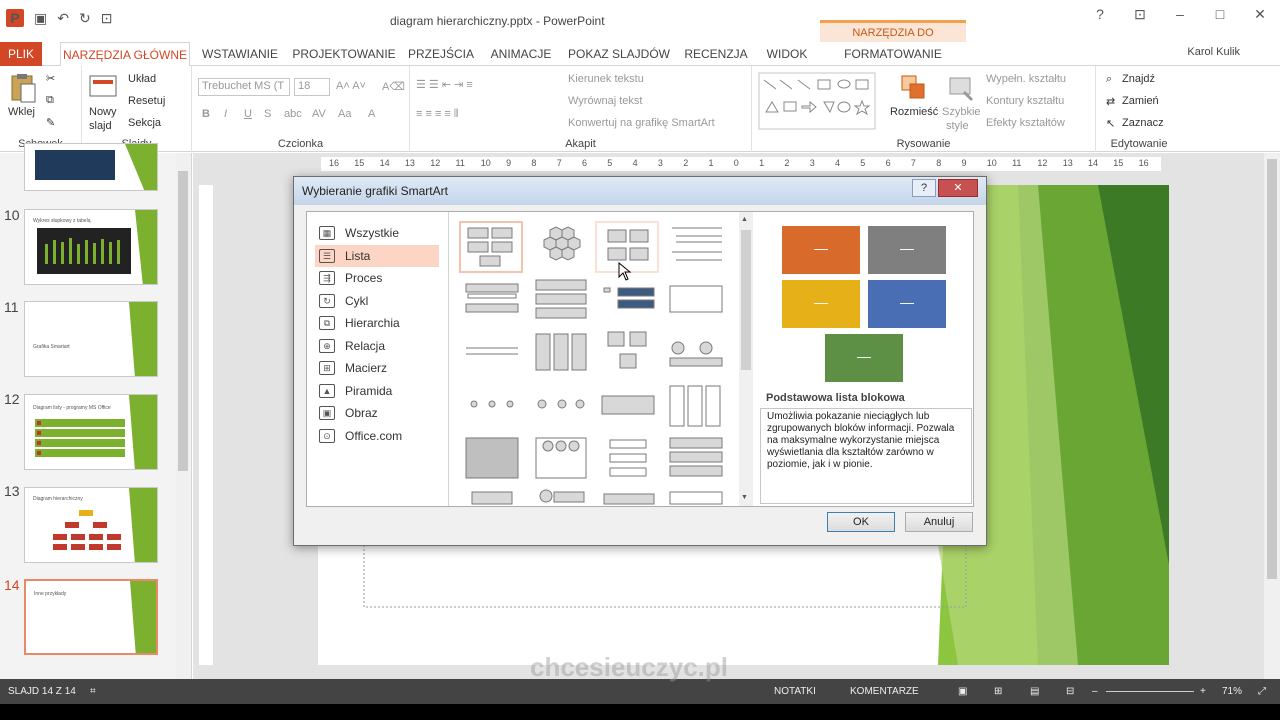 This screenshot has width=1280, height=720. I want to click on zoom-slider, so click(1150, 691).